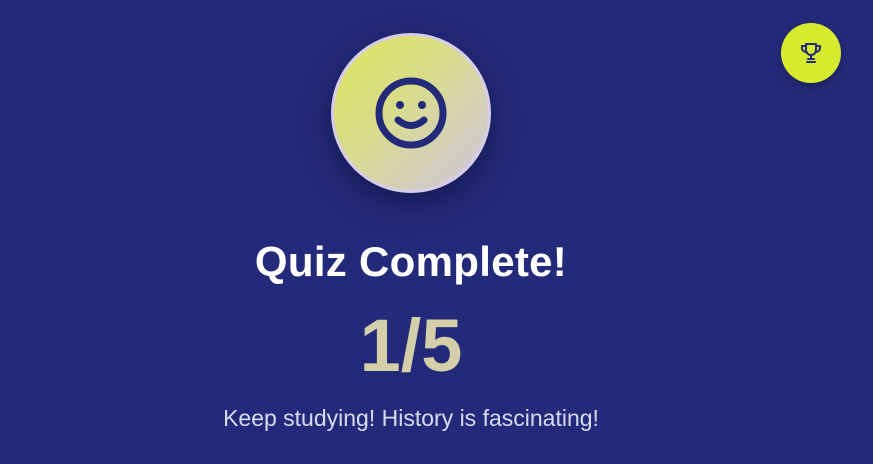  Describe the element at coordinates (411, 261) in the screenshot. I see `result-title: Quiz Complete!` at that location.